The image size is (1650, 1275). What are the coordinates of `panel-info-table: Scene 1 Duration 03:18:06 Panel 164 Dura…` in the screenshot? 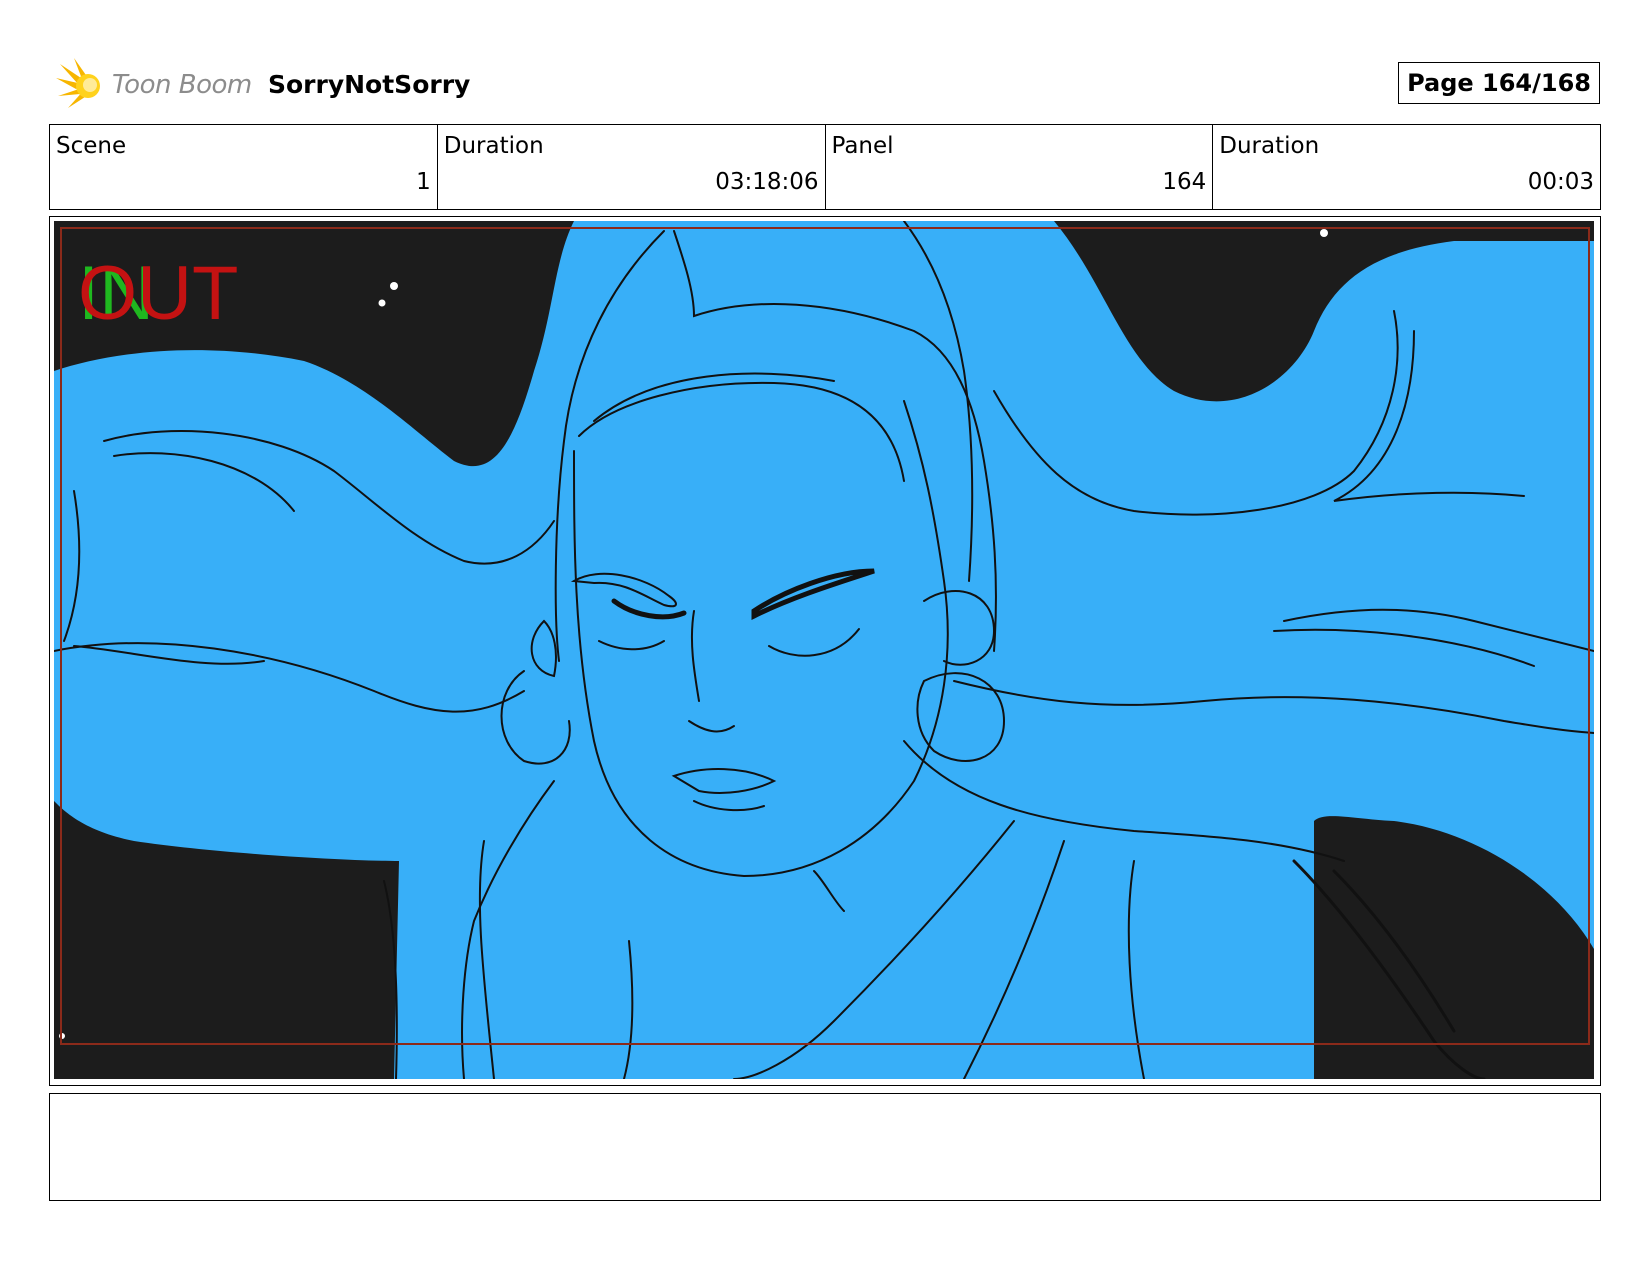 It's located at (825, 167).